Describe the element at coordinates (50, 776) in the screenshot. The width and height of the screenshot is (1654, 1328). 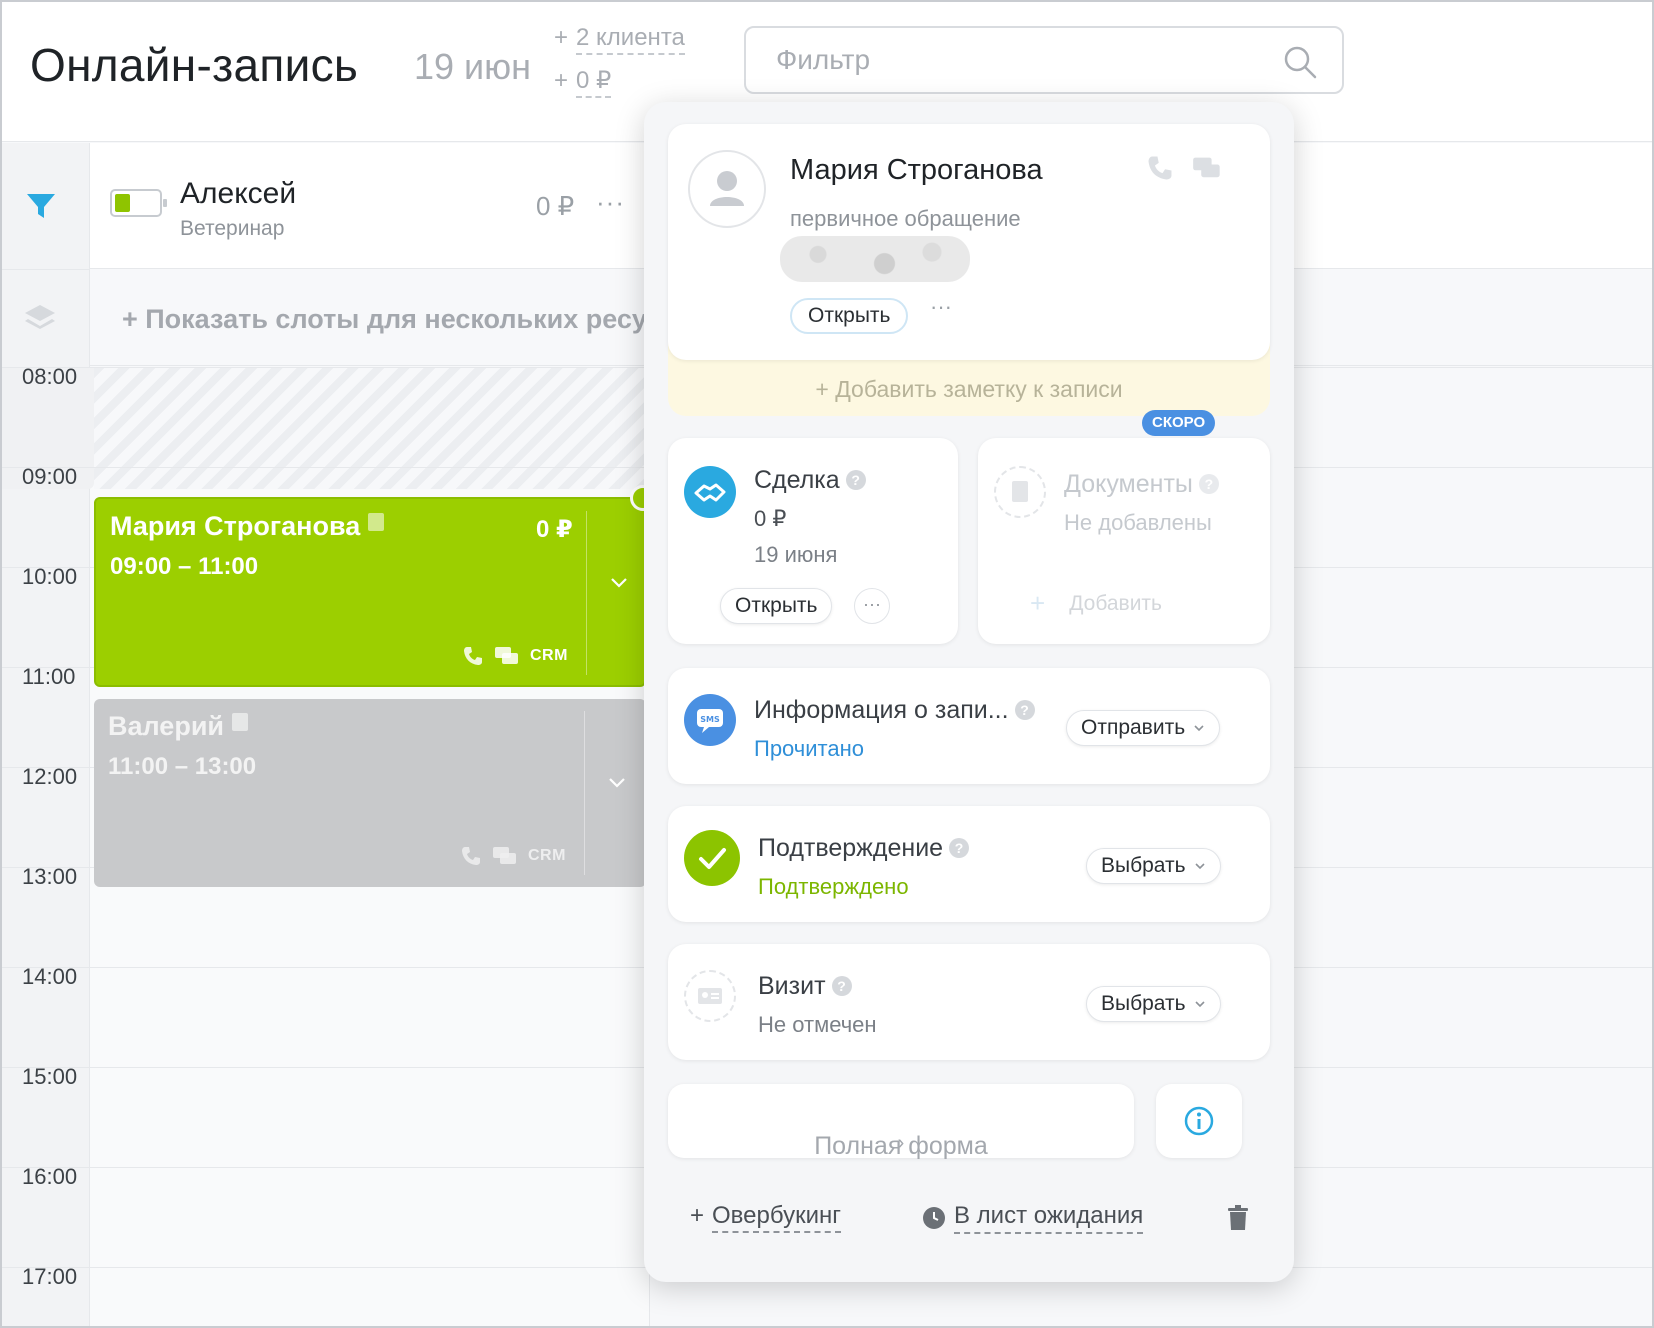
I see `hour-label: 12:00` at that location.